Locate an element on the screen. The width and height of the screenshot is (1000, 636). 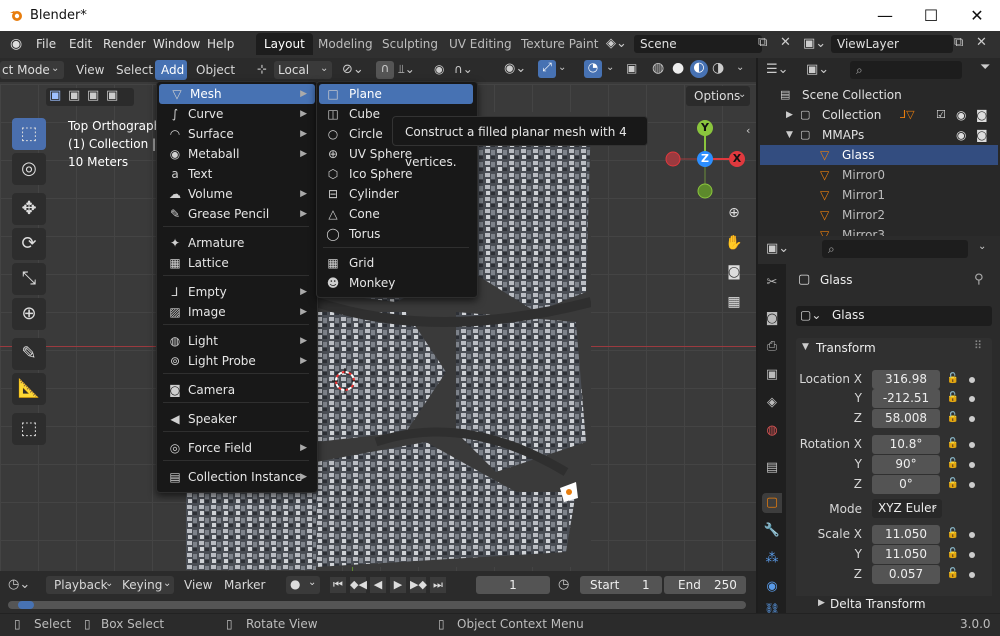
menu-render: Render is located at coordinates (124, 44).